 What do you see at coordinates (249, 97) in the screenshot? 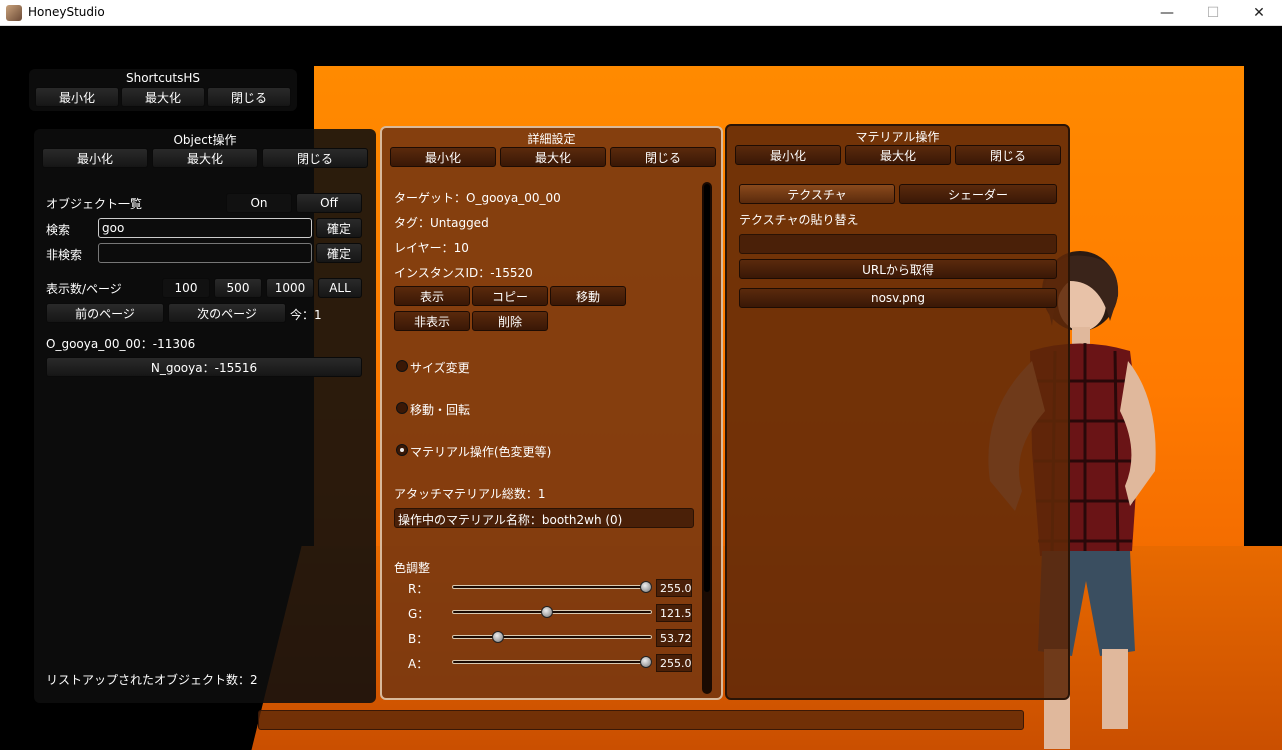
I see `shortcuts-close-button: 閉じる` at bounding box center [249, 97].